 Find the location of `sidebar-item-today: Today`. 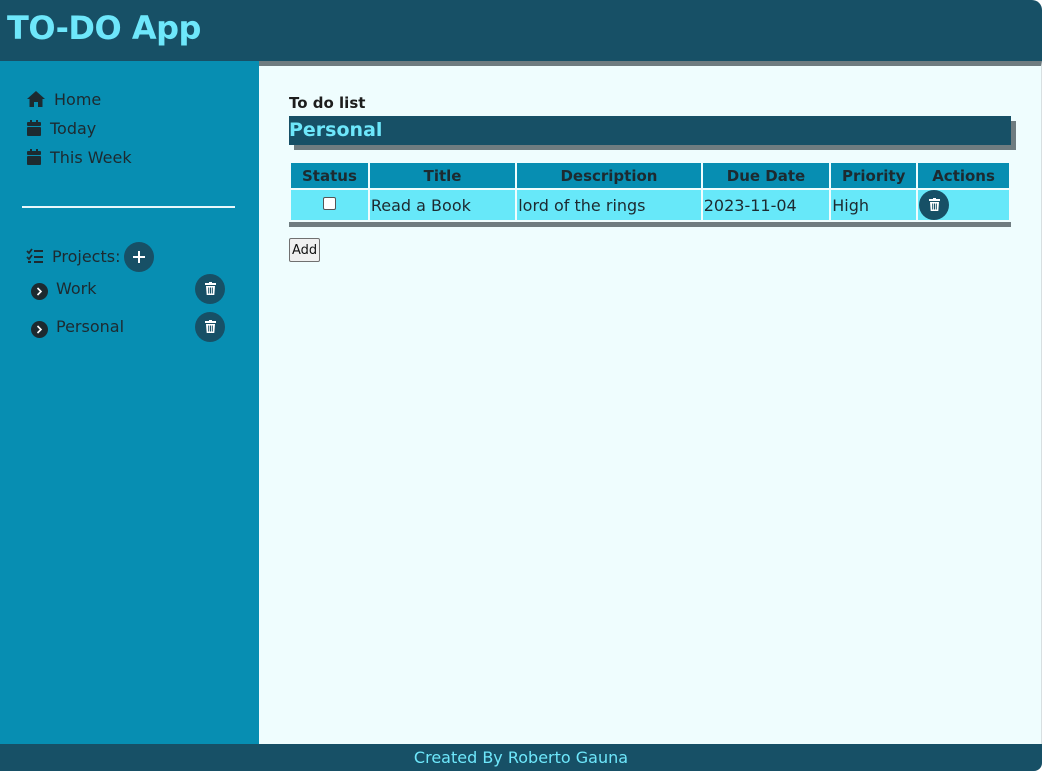

sidebar-item-today: Today is located at coordinates (61, 128).